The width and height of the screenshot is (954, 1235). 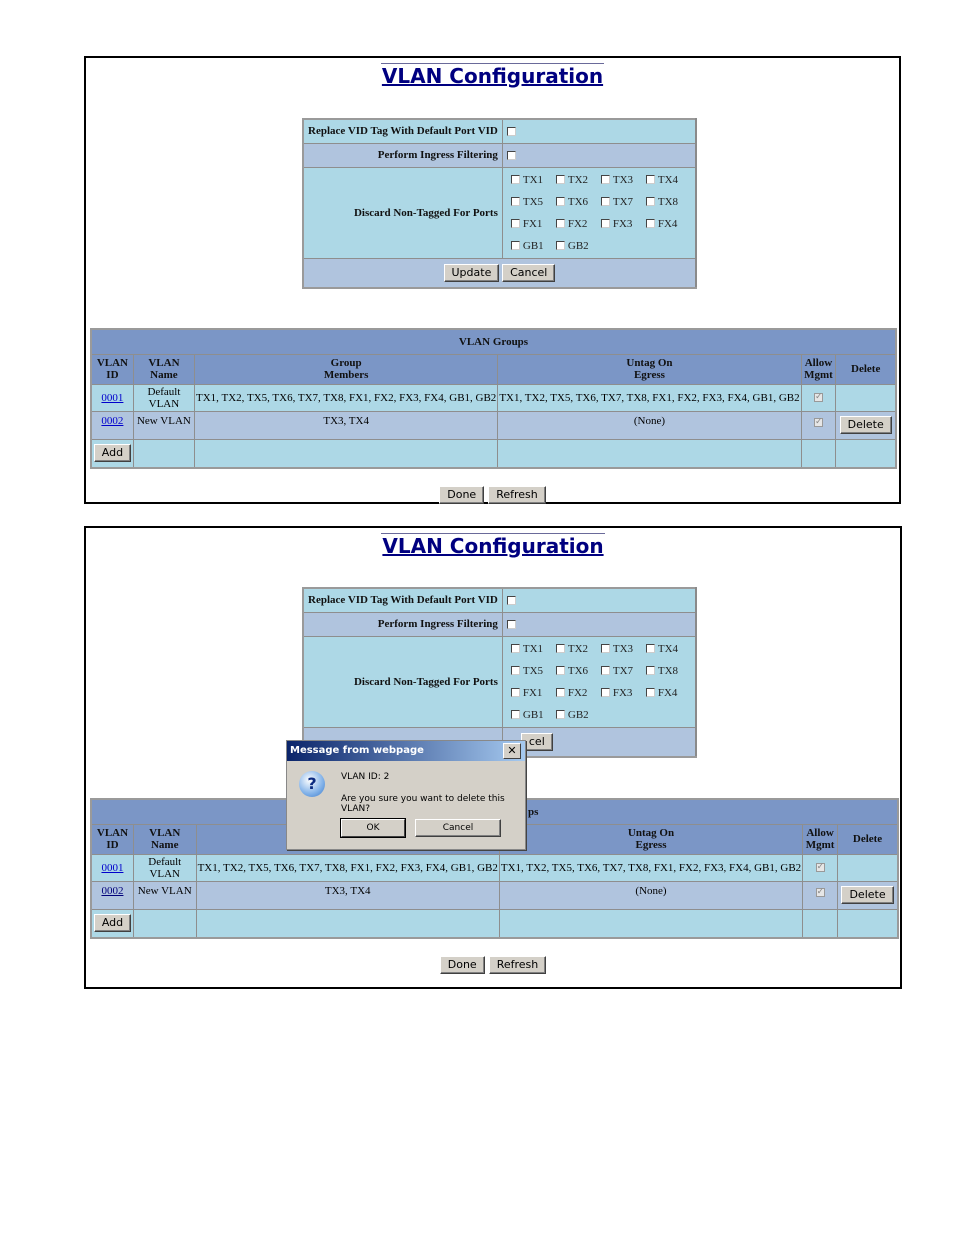 I want to click on port-label: TX2, so click(x=578, y=648).